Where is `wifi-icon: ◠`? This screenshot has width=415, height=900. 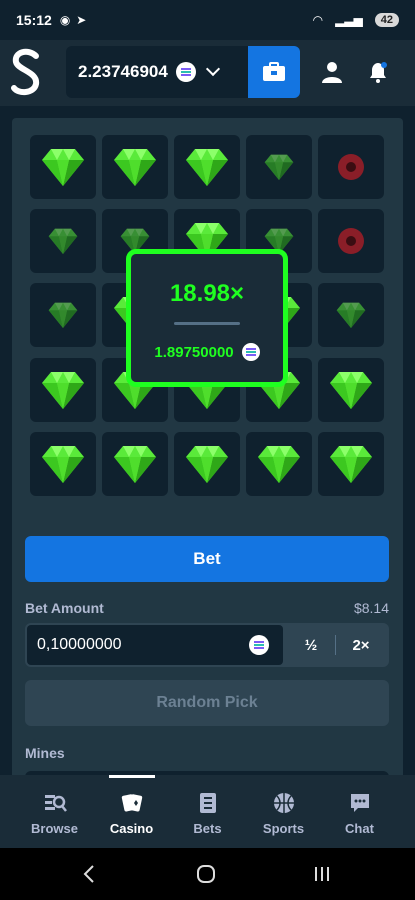 wifi-icon: ◠ is located at coordinates (318, 20).